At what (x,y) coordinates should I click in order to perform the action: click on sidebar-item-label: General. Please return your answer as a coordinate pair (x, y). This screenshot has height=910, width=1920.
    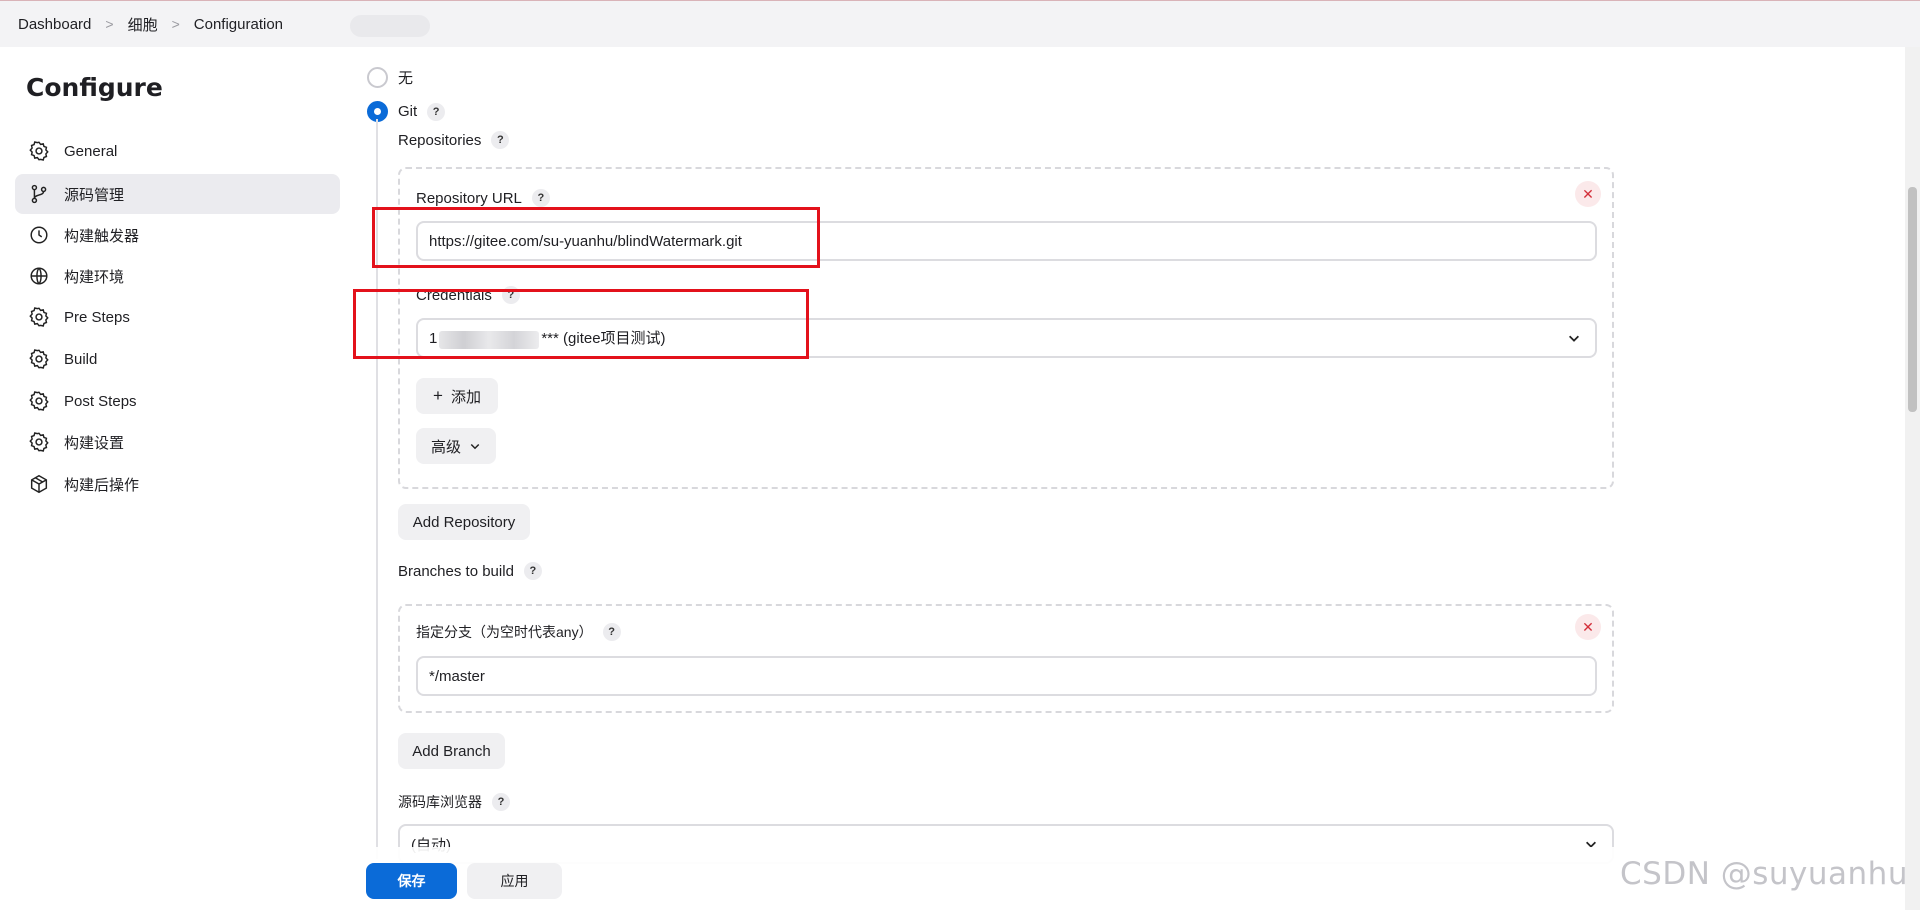
    Looking at the image, I should click on (91, 151).